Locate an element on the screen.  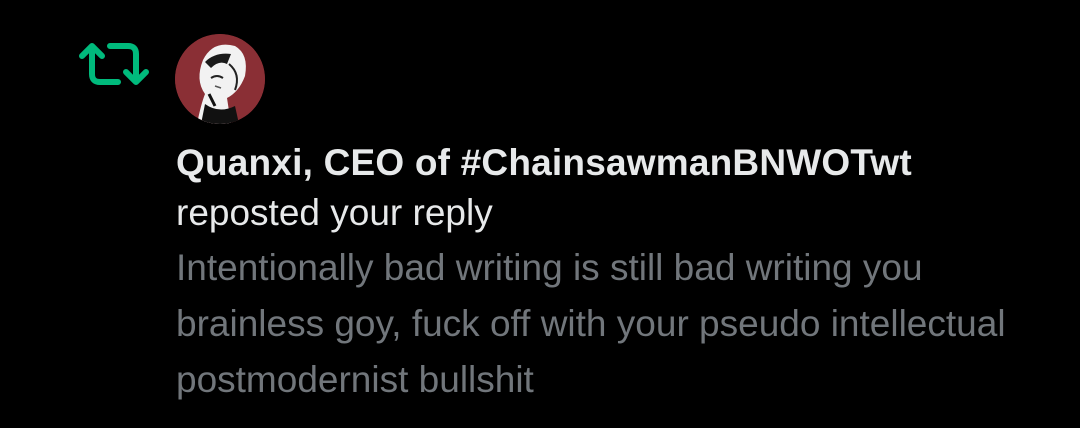
action-text: reposted your reply is located at coordinates (334, 212).